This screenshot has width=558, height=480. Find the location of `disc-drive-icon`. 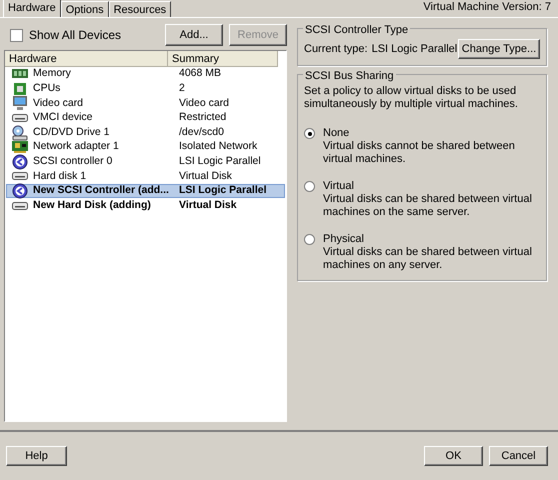

disc-drive-icon is located at coordinates (20, 132).